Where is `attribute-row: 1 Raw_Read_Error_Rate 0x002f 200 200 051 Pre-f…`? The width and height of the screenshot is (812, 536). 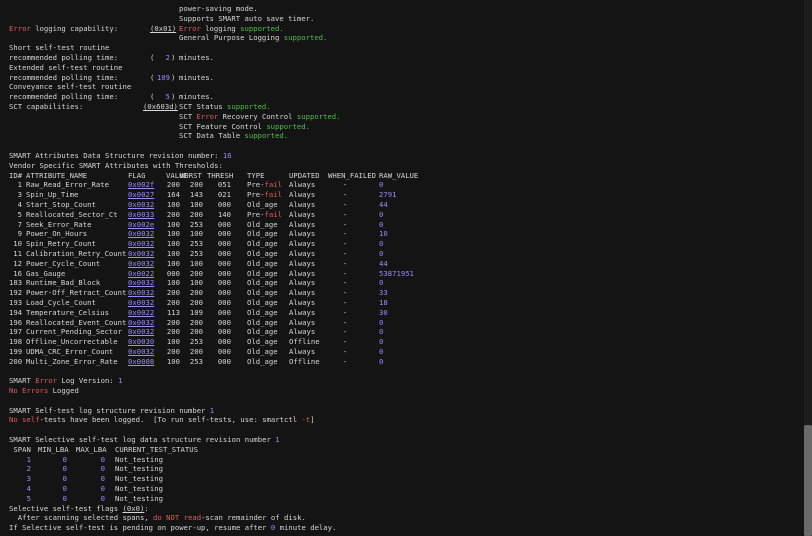 attribute-row: 1 Raw_Read_Error_Rate 0x002f 200 200 051 Pre-f… is located at coordinates (404, 185).